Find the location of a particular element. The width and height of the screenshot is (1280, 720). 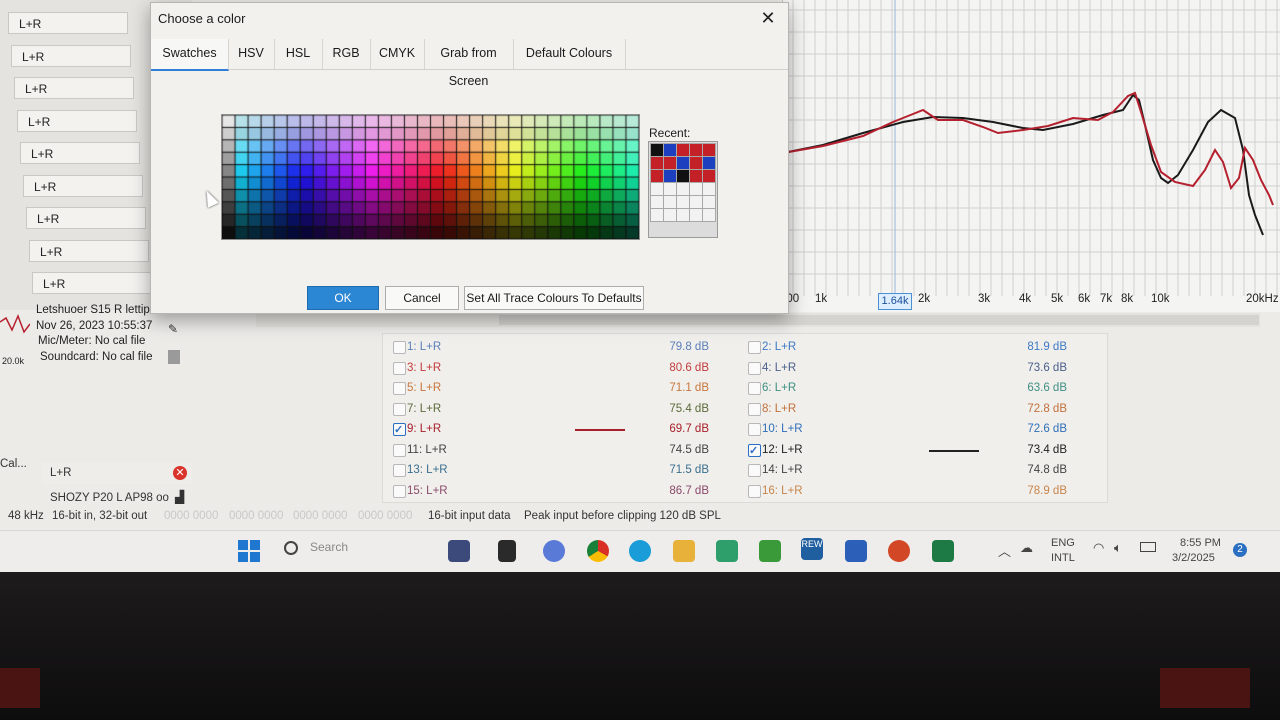

close-icon: ✕ is located at coordinates (768, 18).